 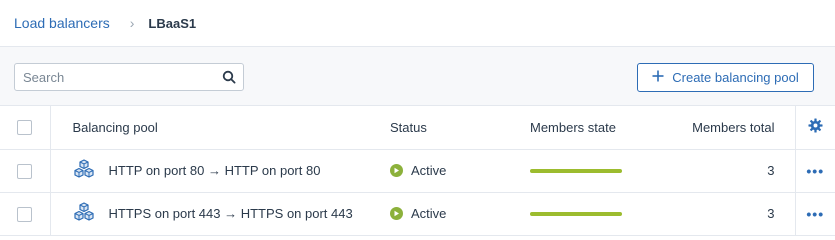 I want to click on pool-cell: HTTPS on port 443 → HTTPS on port 443, so click(x=220, y=214).